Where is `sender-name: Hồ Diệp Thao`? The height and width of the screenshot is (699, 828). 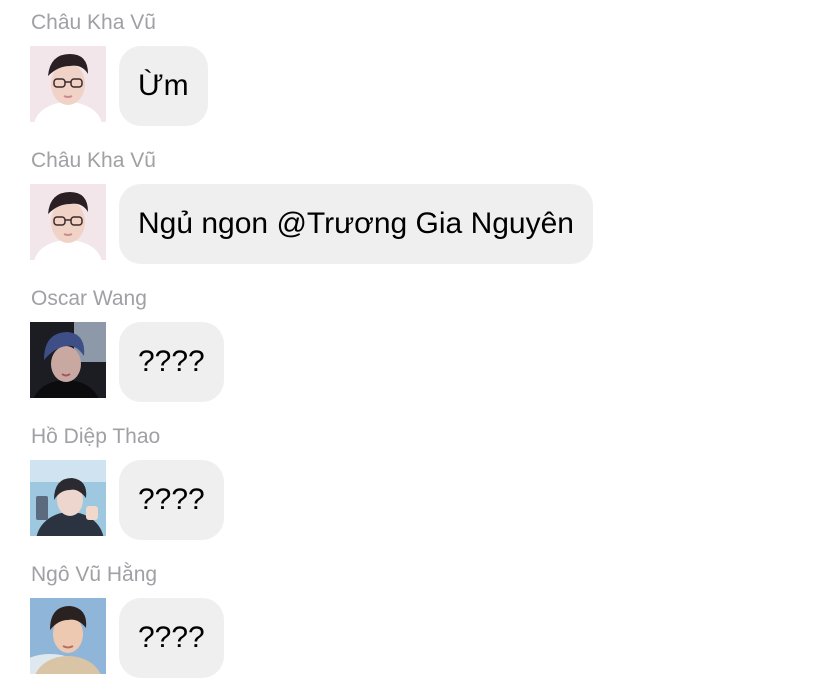 sender-name: Hồ Diệp Thao is located at coordinates (96, 436).